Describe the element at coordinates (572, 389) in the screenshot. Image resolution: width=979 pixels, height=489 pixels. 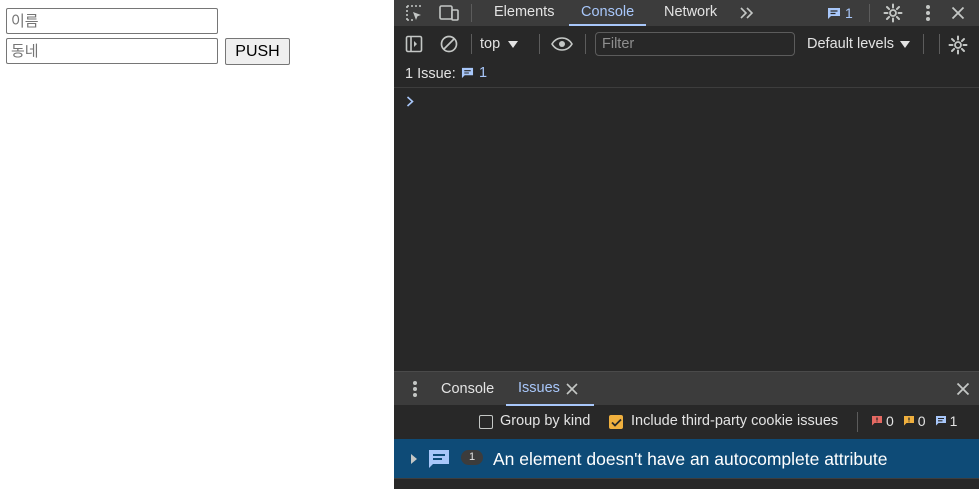
I see `close-tab-icon` at that location.